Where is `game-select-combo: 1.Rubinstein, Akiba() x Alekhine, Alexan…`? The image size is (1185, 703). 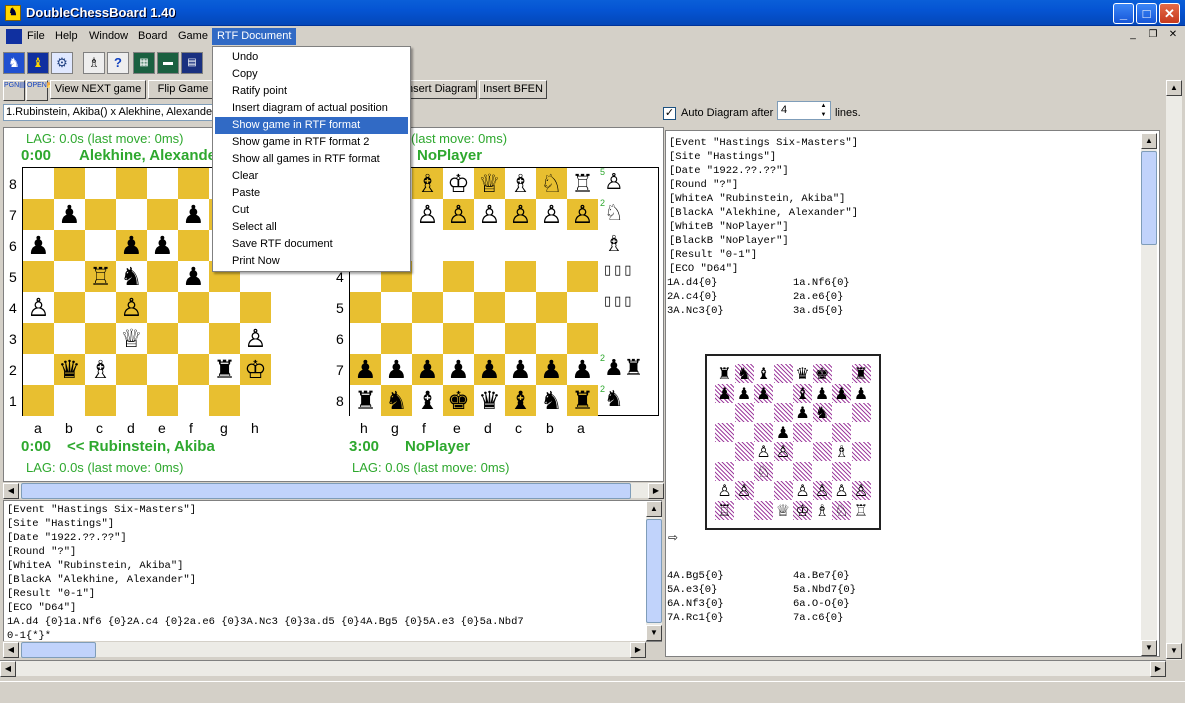 game-select-combo: 1.Rubinstein, Akiba() x Alekhine, Alexan… is located at coordinates (108, 112).